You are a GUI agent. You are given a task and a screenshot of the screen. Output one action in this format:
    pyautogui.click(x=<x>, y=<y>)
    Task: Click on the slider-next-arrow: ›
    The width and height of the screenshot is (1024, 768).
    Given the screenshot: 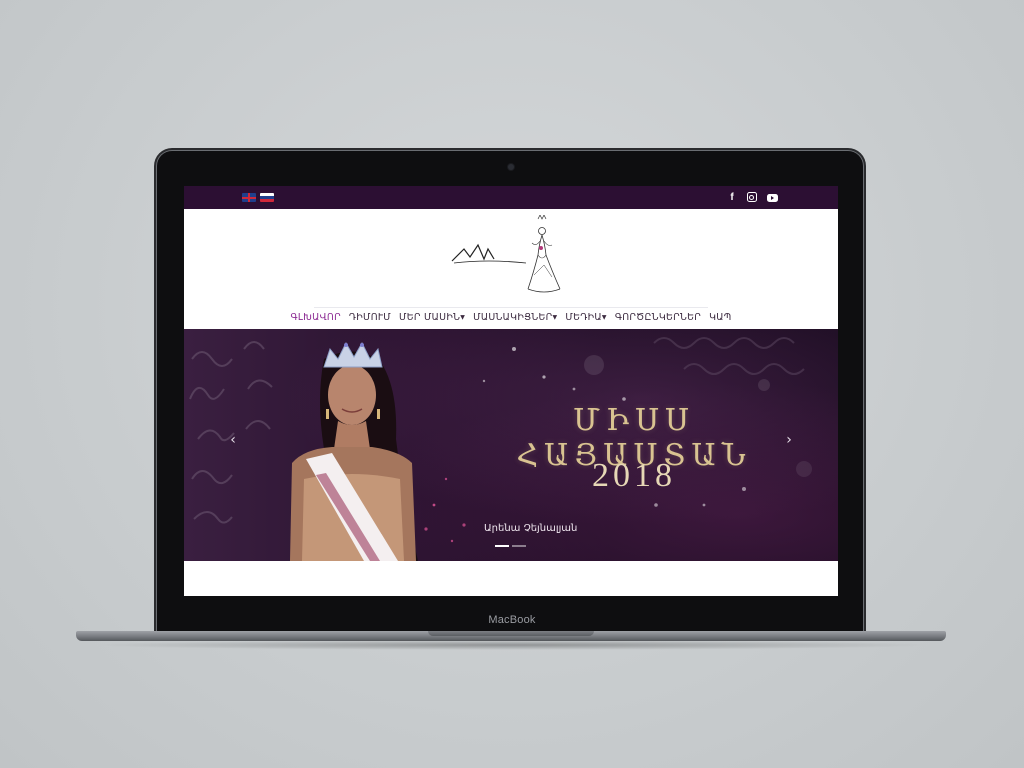 What is the action you would take?
    pyautogui.click(x=789, y=440)
    